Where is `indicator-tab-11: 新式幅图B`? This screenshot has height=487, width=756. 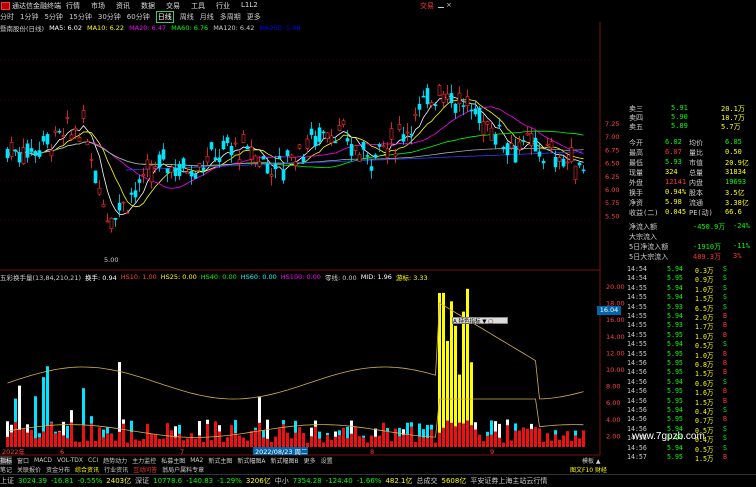
indicator-tab-11: 新式幅图B is located at coordinates (284, 460).